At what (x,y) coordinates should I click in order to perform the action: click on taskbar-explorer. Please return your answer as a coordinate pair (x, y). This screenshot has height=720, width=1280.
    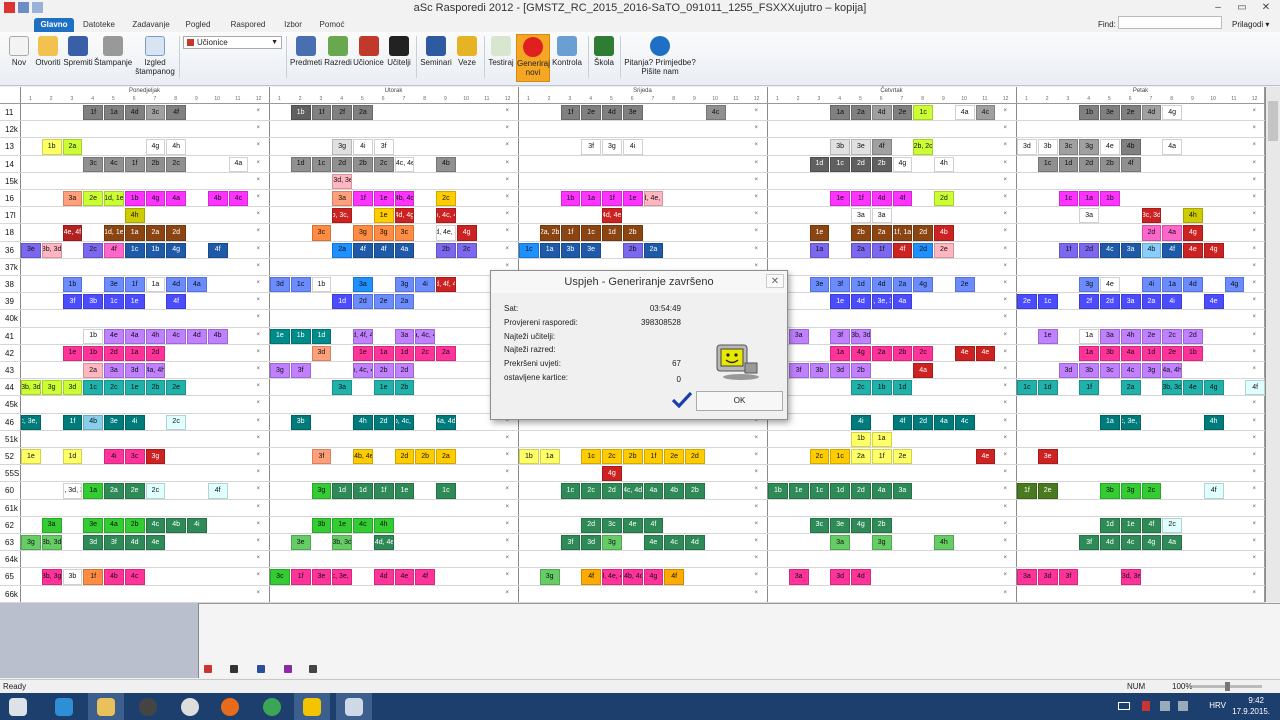
    Looking at the image, I should click on (106, 706).